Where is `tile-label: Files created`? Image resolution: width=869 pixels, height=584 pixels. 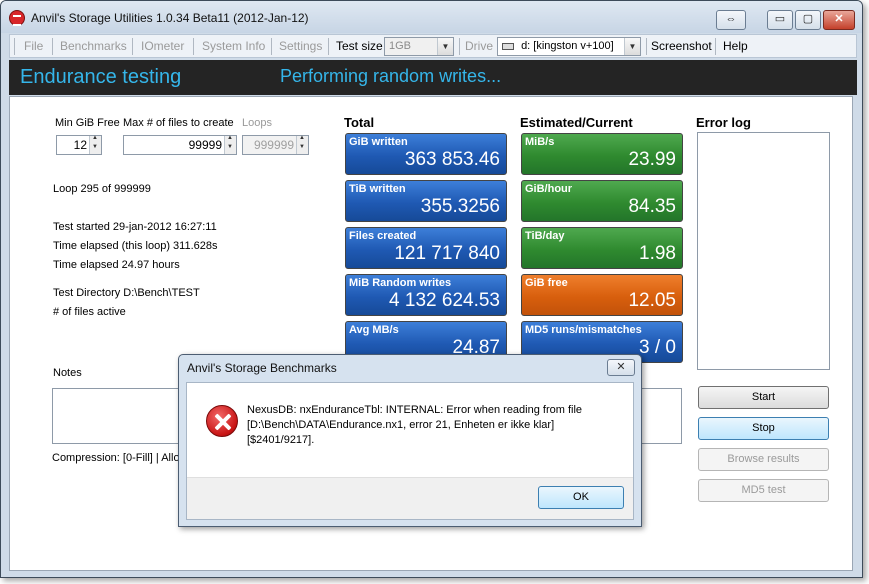 tile-label: Files created is located at coordinates (383, 236).